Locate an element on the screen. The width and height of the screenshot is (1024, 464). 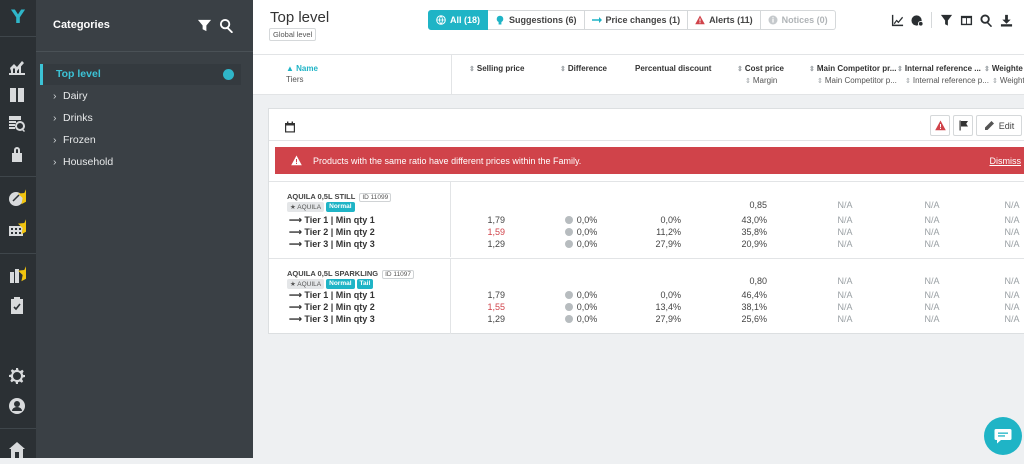
pencil-icon is located at coordinates (989, 125).